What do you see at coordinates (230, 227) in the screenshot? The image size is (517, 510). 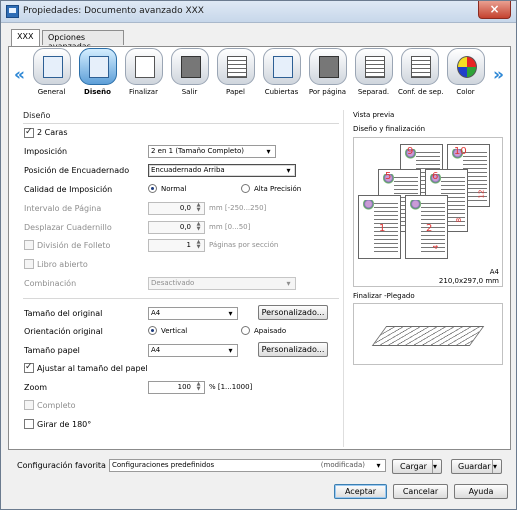 I see `booklet-shift-unit: mm [0...50]` at bounding box center [230, 227].